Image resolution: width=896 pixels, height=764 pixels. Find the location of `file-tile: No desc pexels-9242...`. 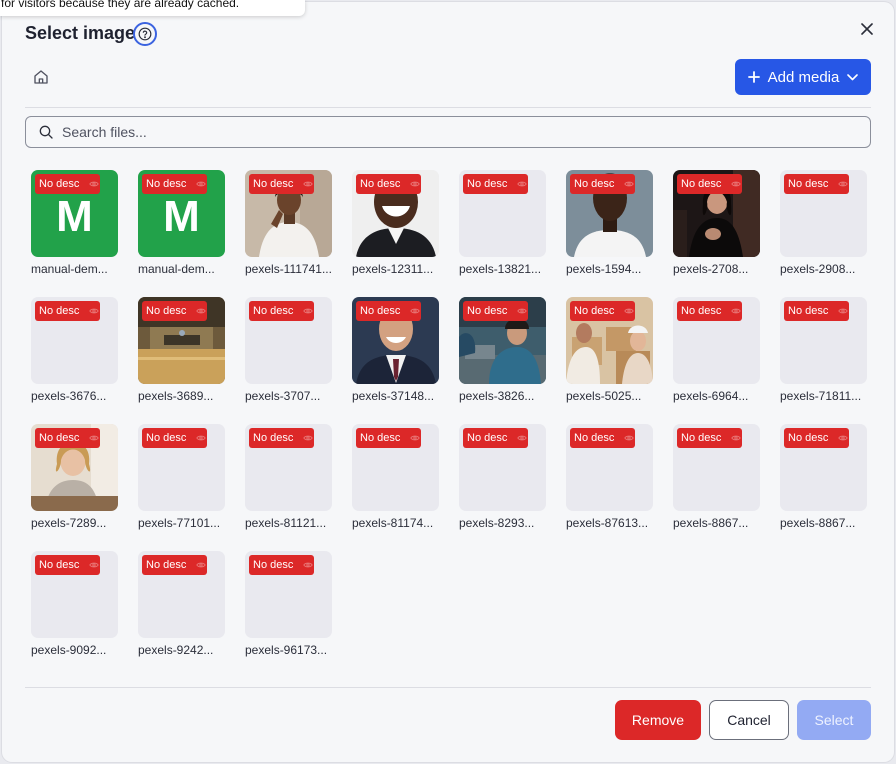

file-tile: No desc pexels-9242... is located at coordinates (181, 604).